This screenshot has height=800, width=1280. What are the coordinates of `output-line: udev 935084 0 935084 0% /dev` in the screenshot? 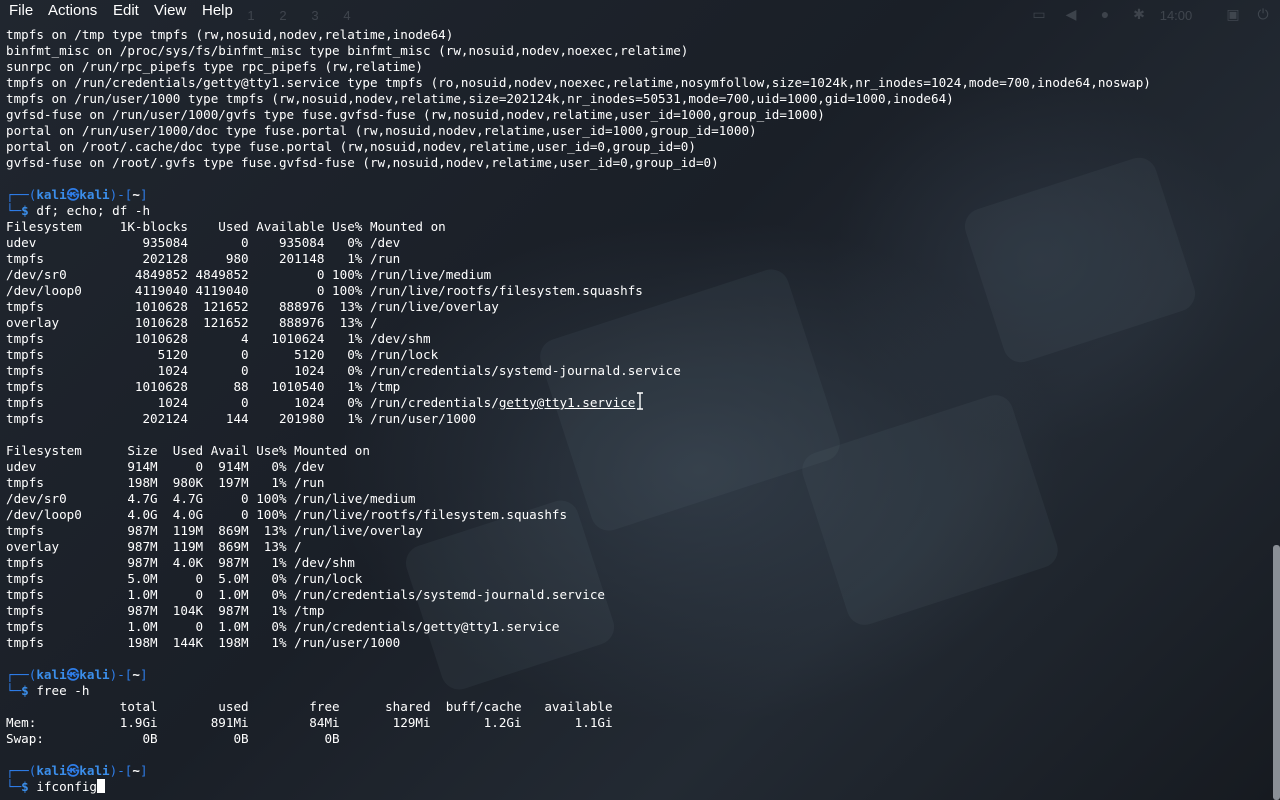 It's located at (203, 242).